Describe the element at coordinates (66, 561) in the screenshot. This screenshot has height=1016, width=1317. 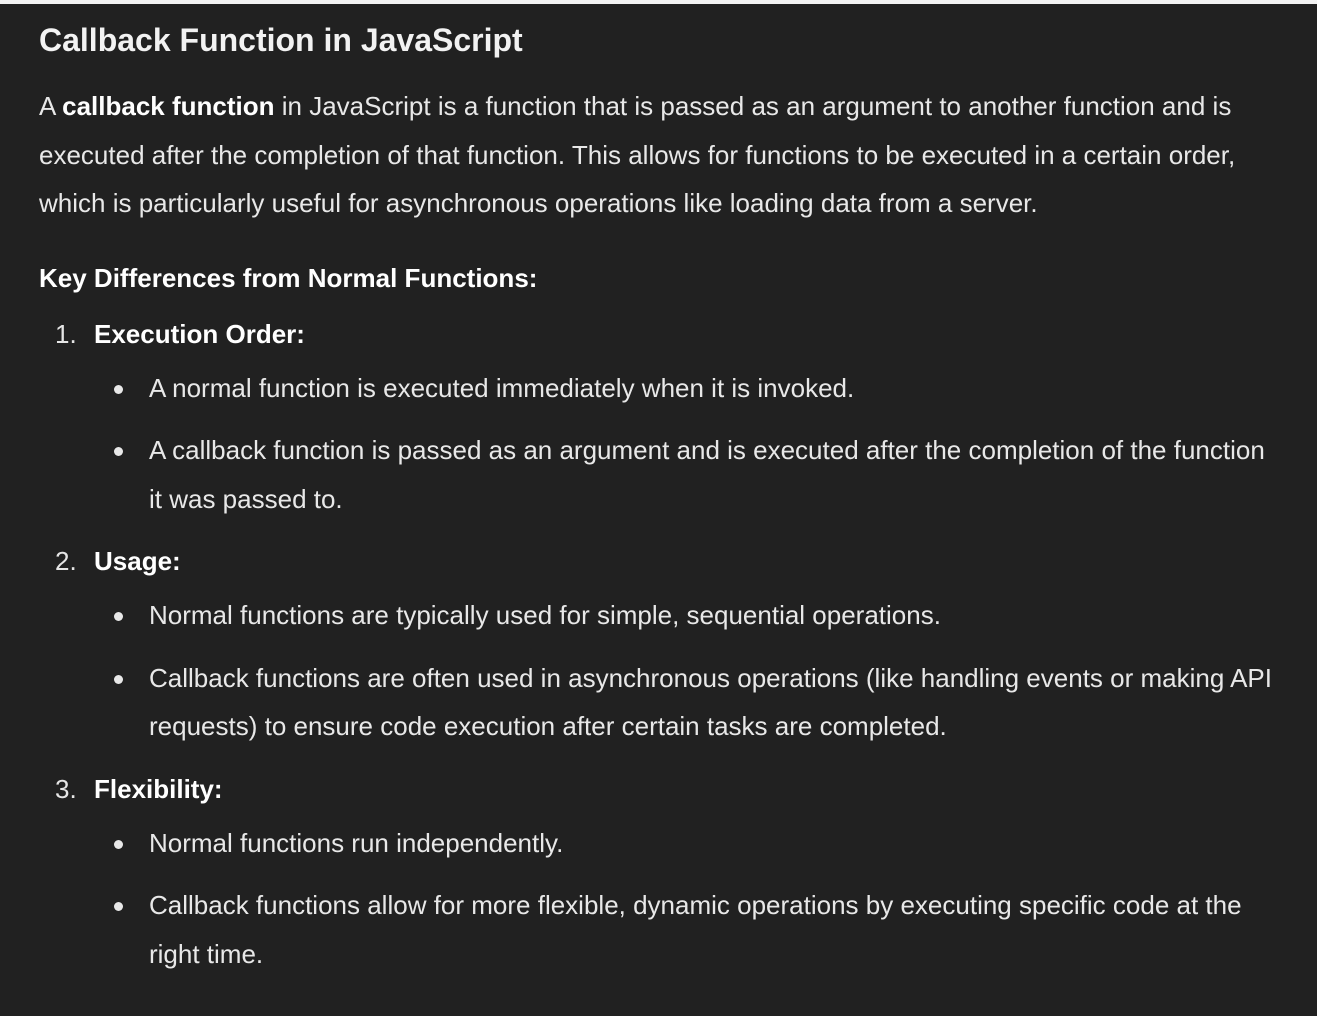
I see `list-number: 2.` at that location.